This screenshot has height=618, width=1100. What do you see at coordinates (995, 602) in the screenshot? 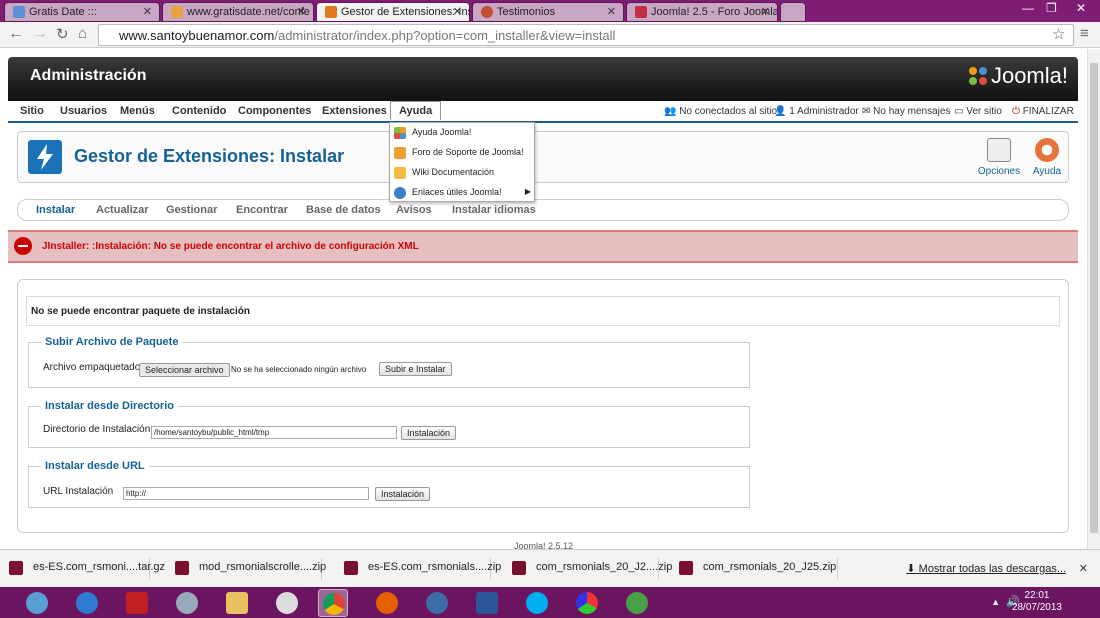
I see `tray-up-icon: ▲` at bounding box center [995, 602].